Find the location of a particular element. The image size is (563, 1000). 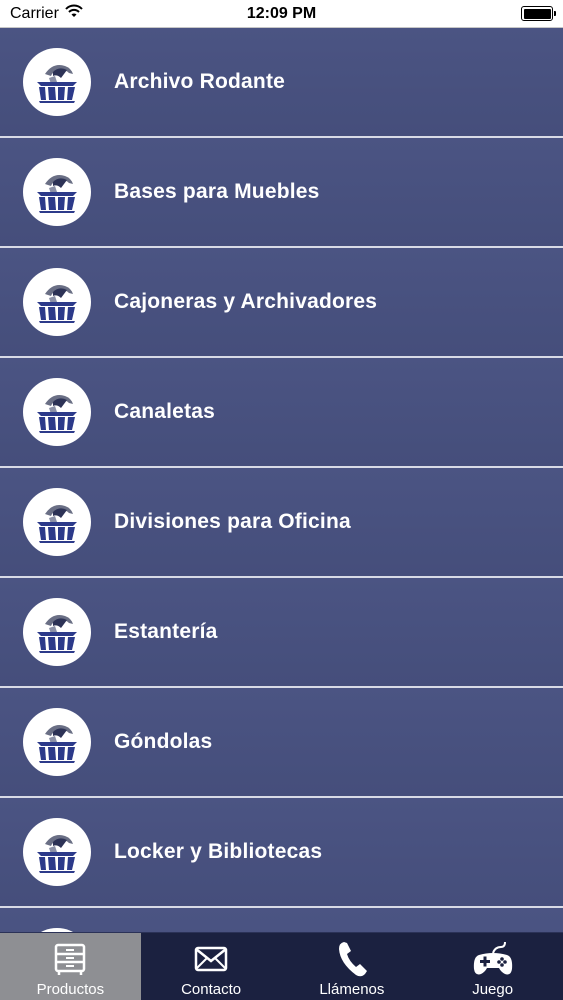

tab-llamenos: Llámenos is located at coordinates (352, 966).